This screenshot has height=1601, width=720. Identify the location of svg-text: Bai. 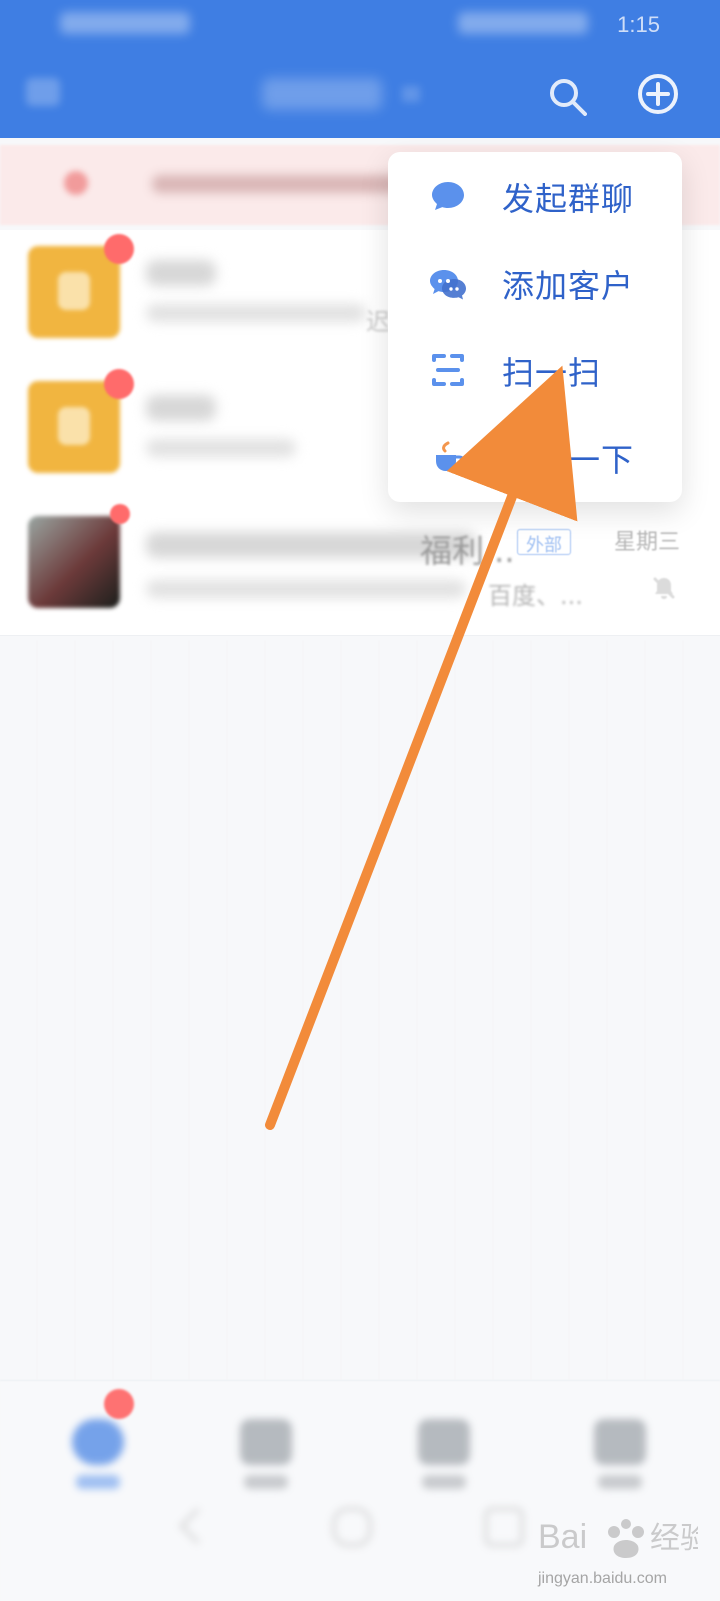
(562, 1537).